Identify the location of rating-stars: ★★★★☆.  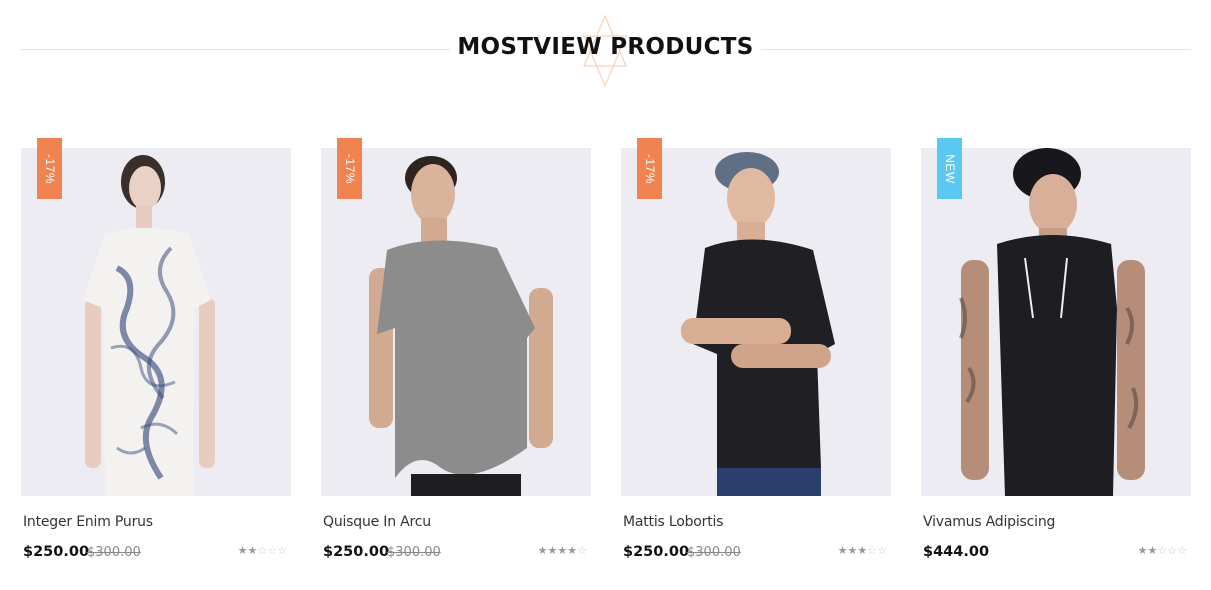
(562, 550).